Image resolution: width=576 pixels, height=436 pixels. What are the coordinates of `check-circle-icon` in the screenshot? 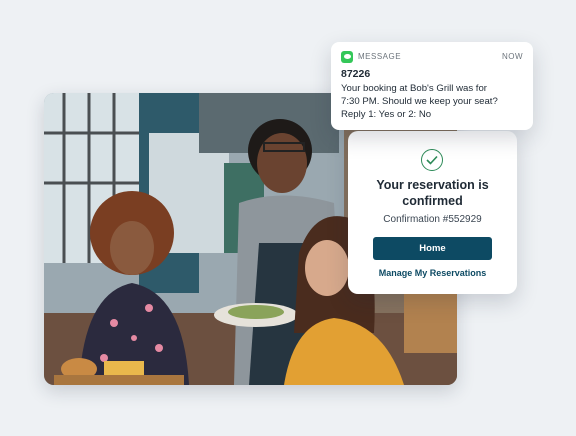 It's located at (432, 160).